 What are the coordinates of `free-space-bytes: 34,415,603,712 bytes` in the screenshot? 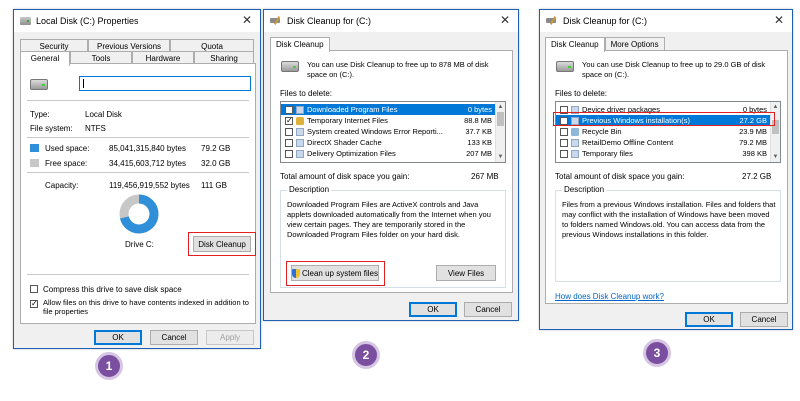 It's located at (147, 163).